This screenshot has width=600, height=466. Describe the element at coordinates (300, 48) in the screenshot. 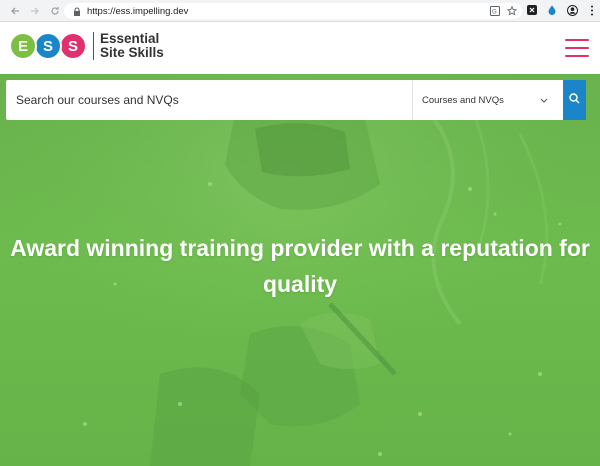

I see `site-header: E S S Essential Site Skills` at that location.